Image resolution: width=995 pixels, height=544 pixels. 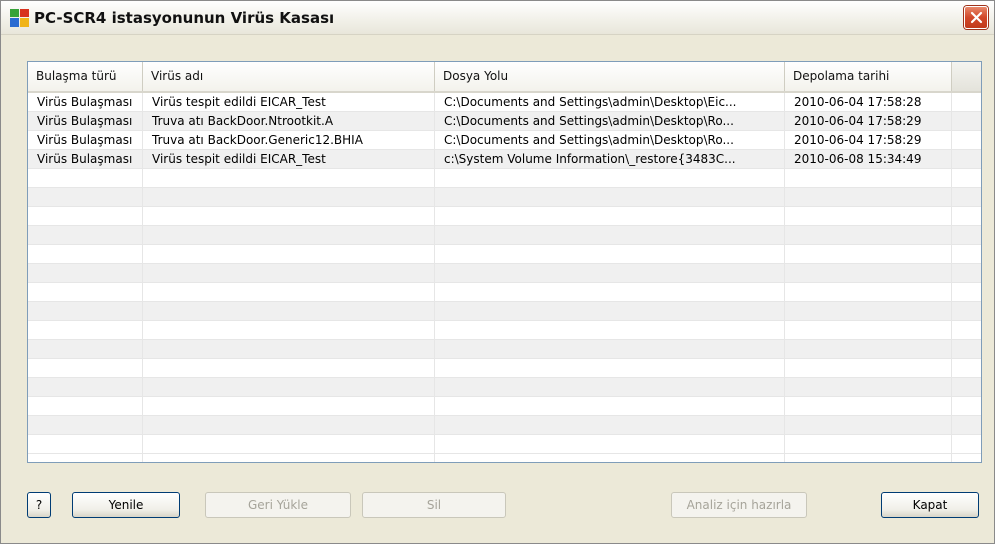 I want to click on virus-name-cell: Truva atı BackDoor.Generic12.BHIA, so click(x=257, y=140).